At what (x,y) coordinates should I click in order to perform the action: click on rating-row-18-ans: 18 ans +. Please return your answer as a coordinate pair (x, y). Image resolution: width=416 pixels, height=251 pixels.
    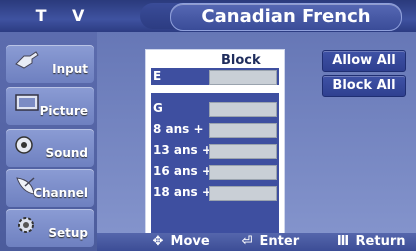
    Looking at the image, I should click on (215, 192).